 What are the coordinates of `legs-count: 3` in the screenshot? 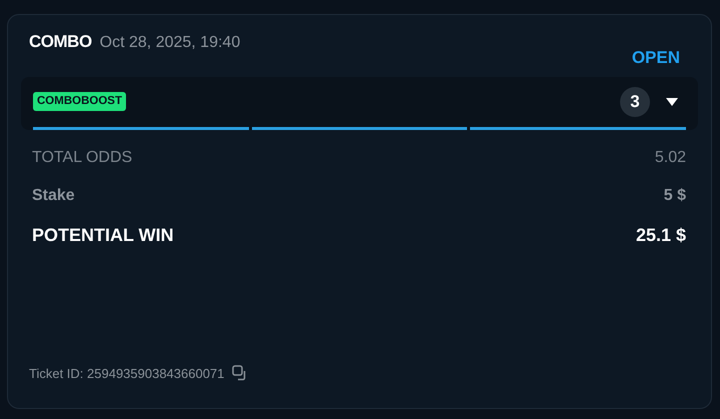 It's located at (635, 101).